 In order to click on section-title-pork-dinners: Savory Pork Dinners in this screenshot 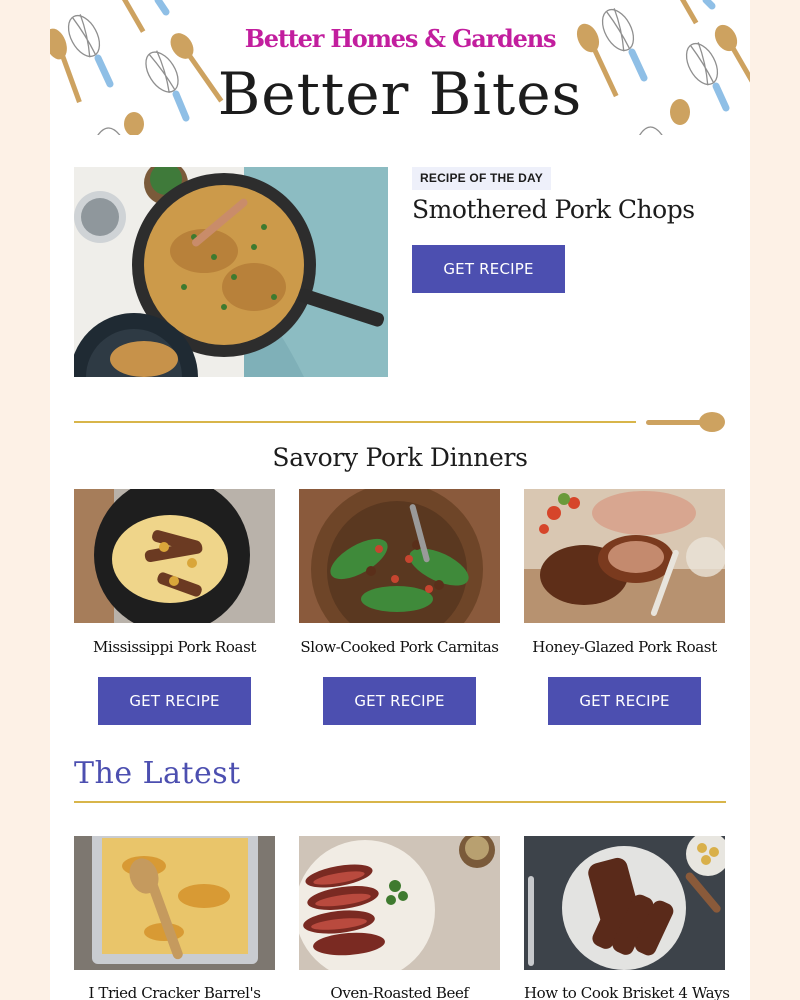, I will do `click(400, 457)`.